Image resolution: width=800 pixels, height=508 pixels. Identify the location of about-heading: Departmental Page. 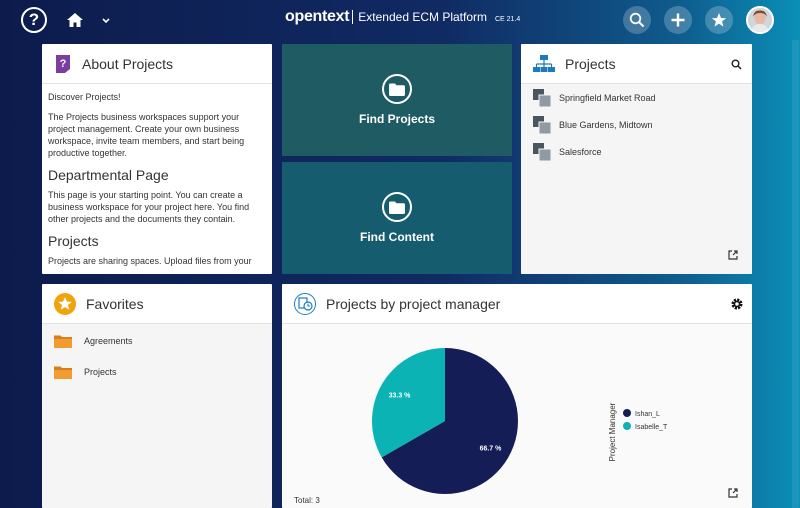
(108, 175).